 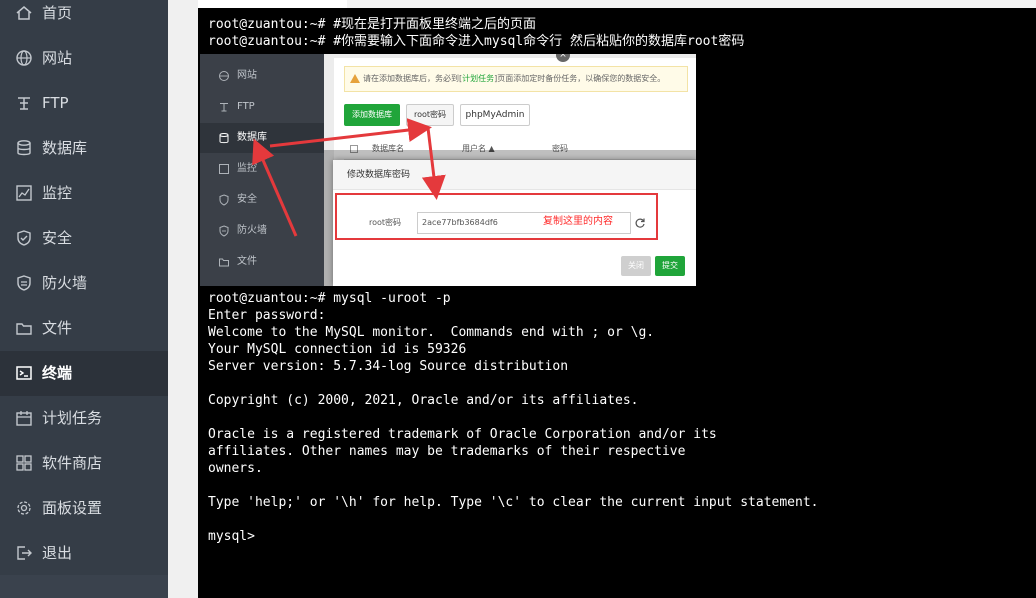 I want to click on sidebar-item-monitor: 监控, so click(x=84, y=193).